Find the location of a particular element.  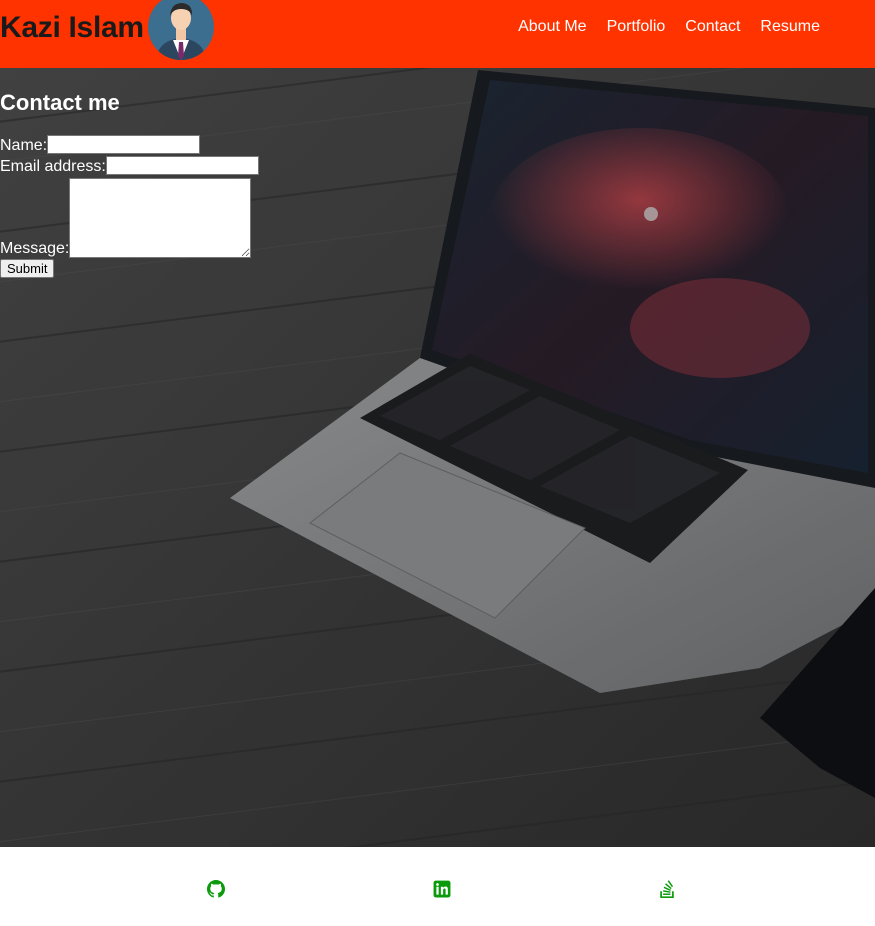

message-row: Message: is located at coordinates (129, 217).